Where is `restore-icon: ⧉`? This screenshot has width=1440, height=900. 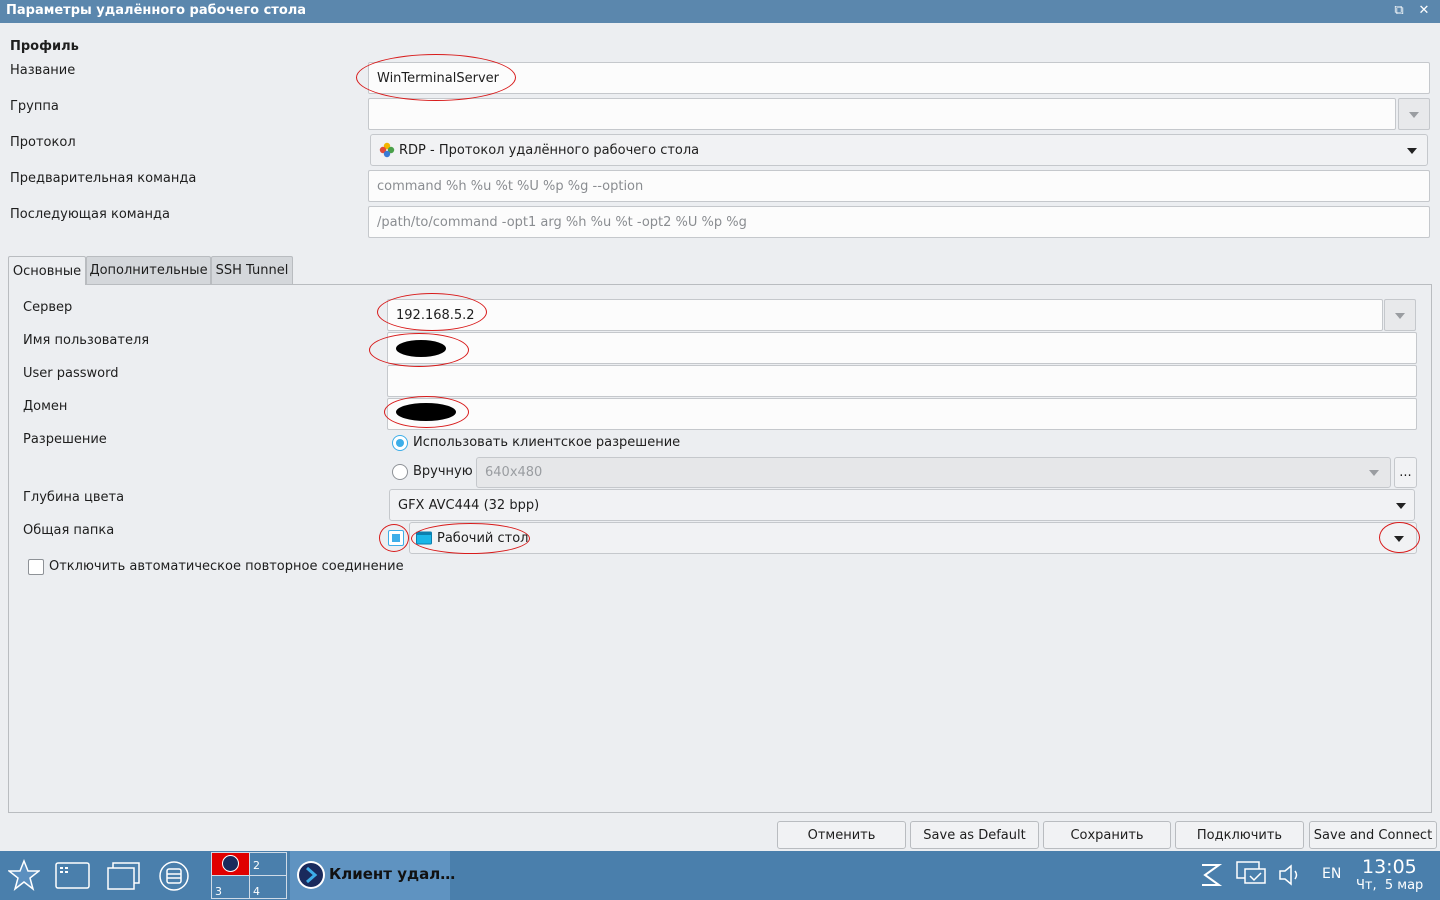 restore-icon: ⧉ is located at coordinates (1399, 11).